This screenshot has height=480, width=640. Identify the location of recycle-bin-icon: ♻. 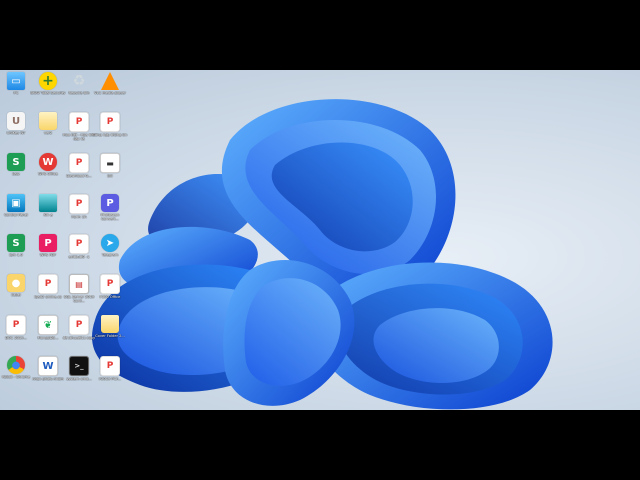
(79, 81).